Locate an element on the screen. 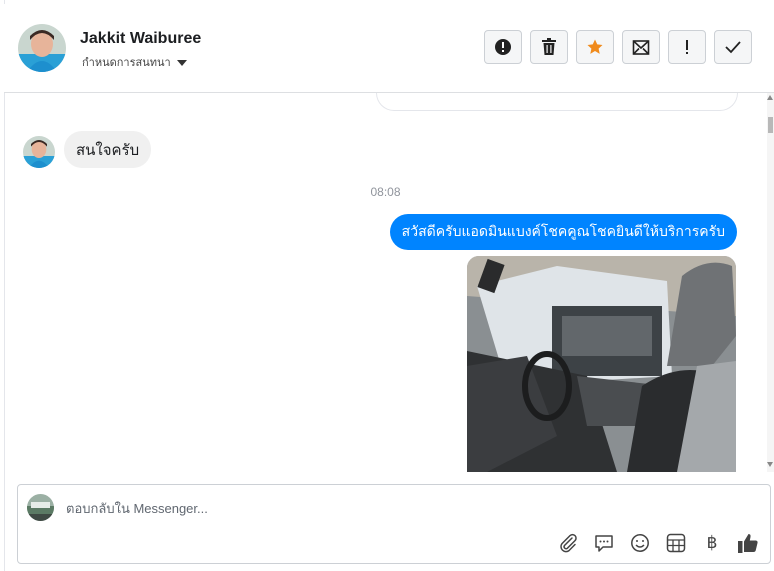  check-icon is located at coordinates (733, 47).